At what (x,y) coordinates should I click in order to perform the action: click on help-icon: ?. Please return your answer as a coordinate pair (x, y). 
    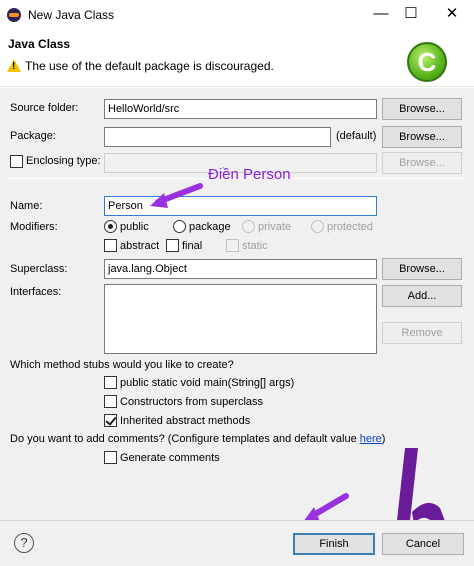
    Looking at the image, I should click on (24, 543).